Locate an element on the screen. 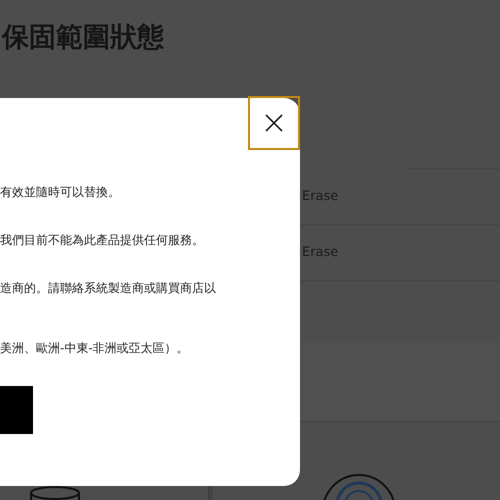  dialog-text: 有效並隨時可以替換。 is located at coordinates (60, 192).